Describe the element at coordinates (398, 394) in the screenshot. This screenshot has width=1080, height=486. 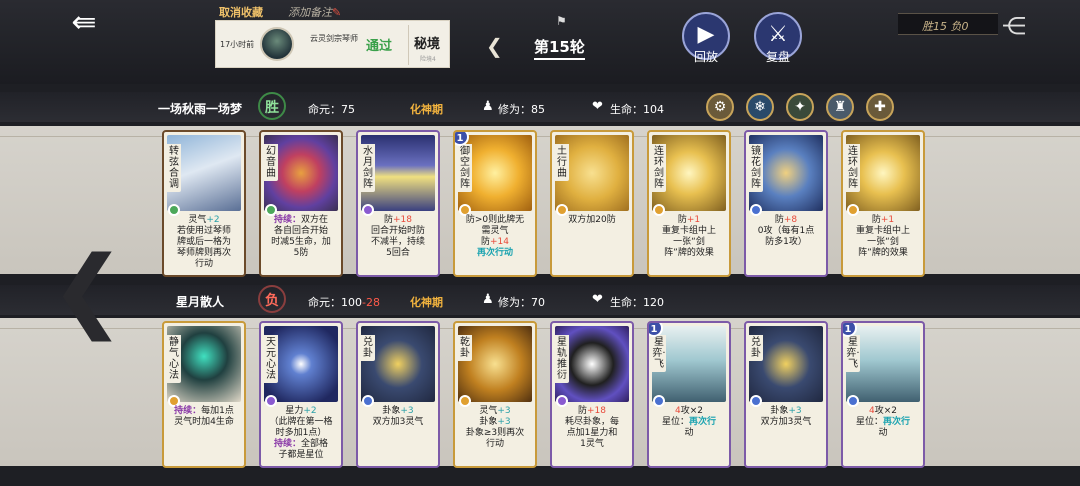
I see `card-row2_cards-2: 兑卦卦象+3 双方加3灵气` at that location.